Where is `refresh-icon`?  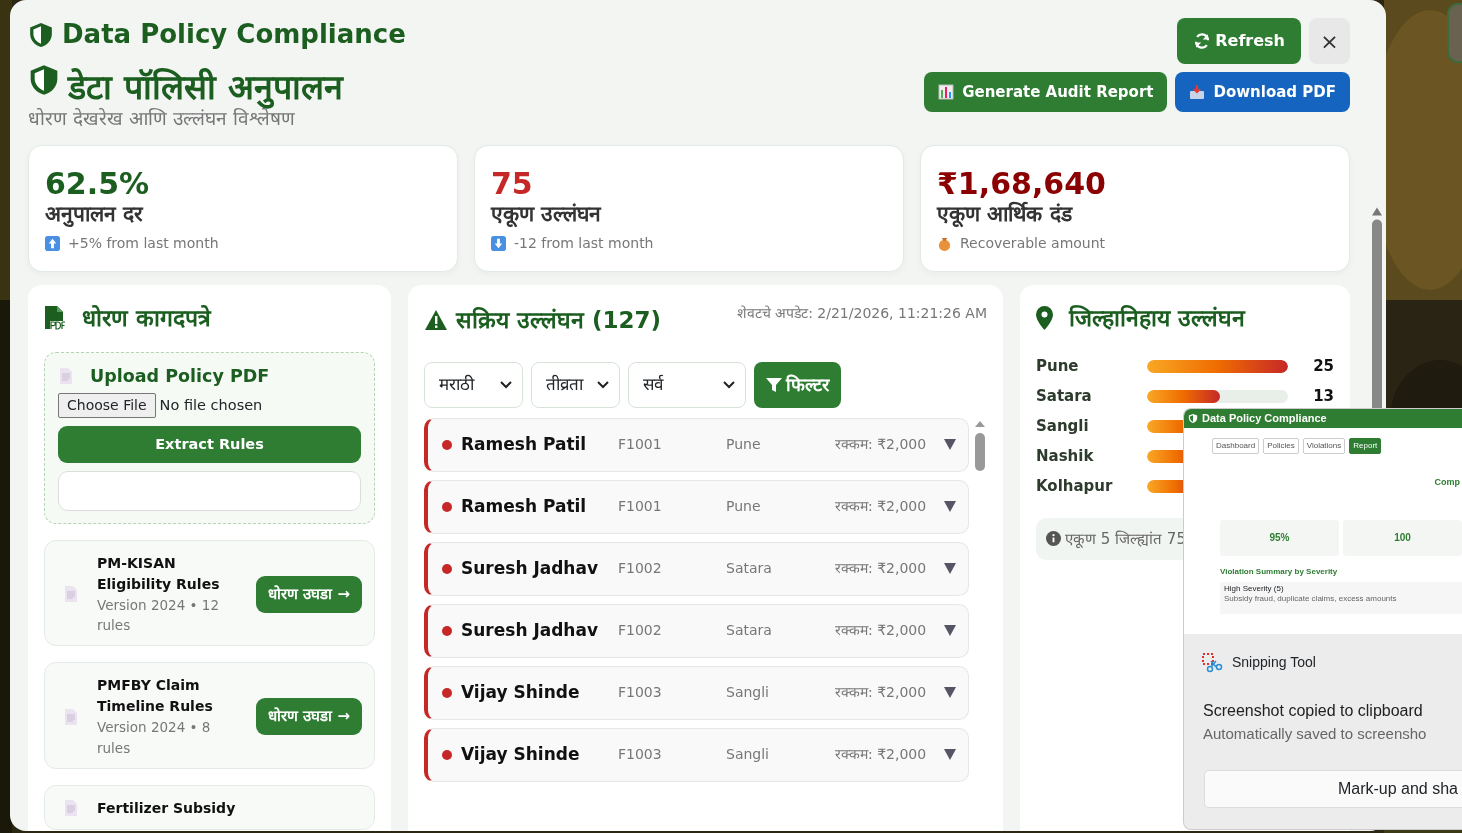 refresh-icon is located at coordinates (1202, 41).